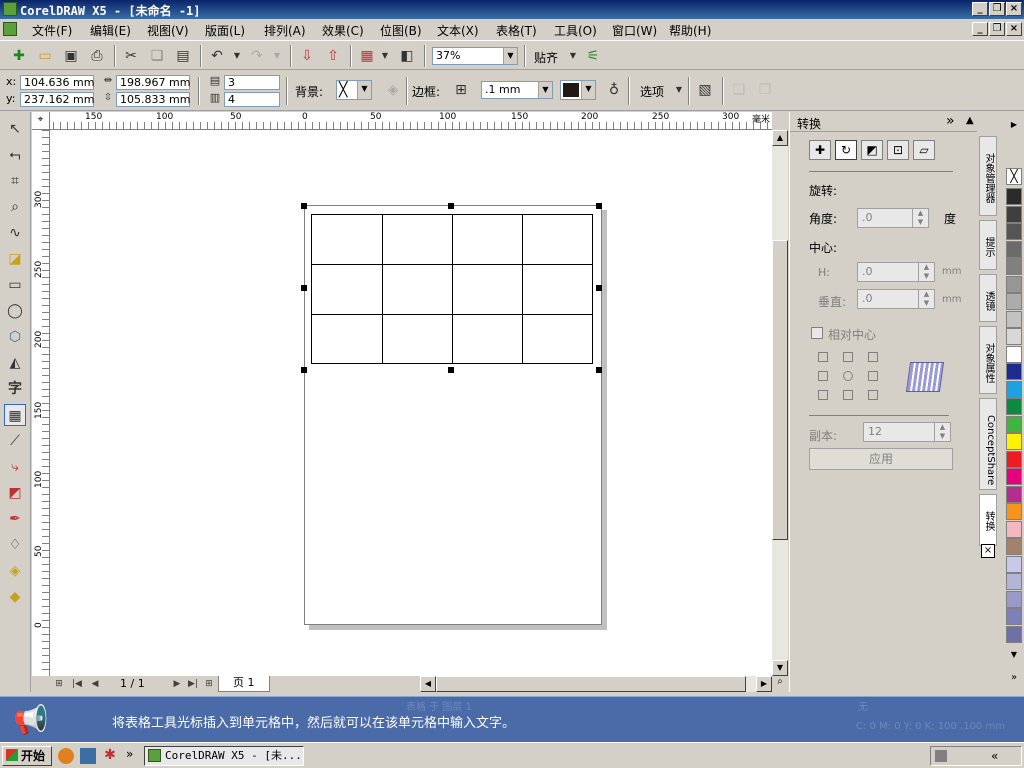  What do you see at coordinates (988, 298) in the screenshot?
I see `lens-tab: 透镜` at bounding box center [988, 298].